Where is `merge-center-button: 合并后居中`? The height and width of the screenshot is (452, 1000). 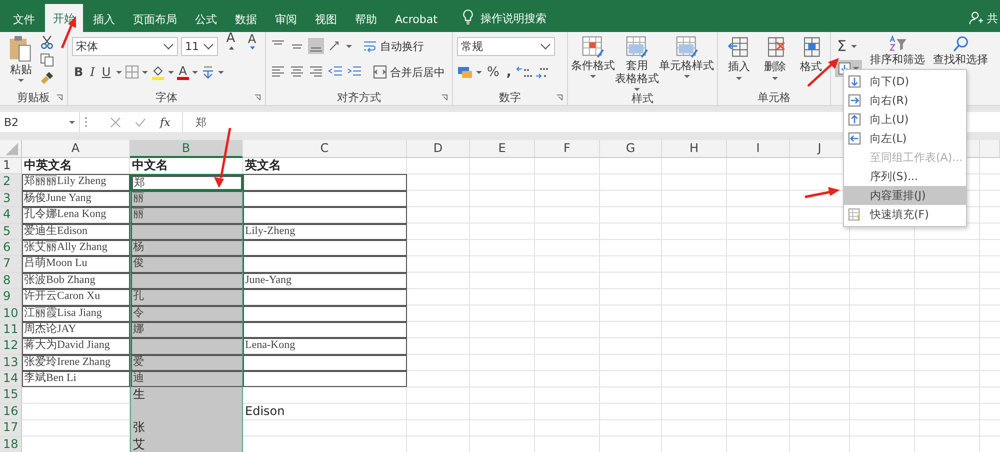 merge-center-button: 合并后居中 is located at coordinates (417, 72).